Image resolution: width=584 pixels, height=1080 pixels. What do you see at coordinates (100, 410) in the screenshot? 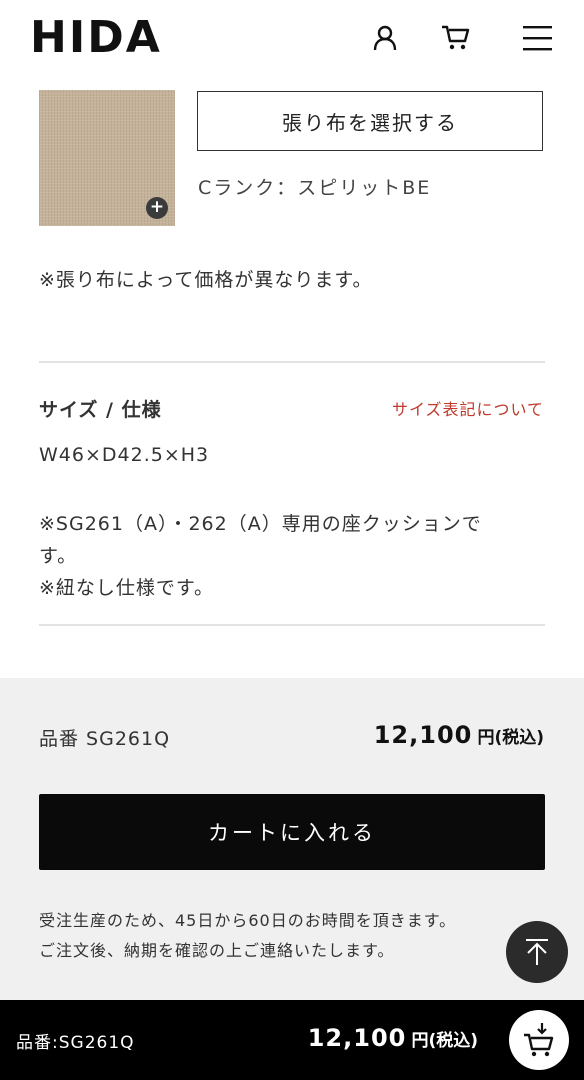
I see `size-spec-title: サイズ / 仕様` at bounding box center [100, 410].